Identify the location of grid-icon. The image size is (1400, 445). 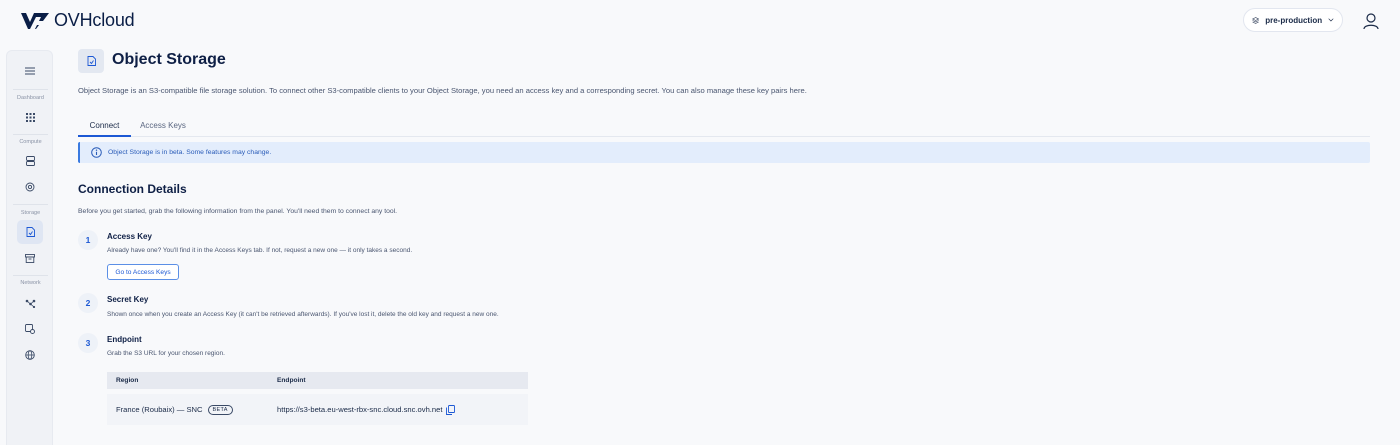
(30, 117).